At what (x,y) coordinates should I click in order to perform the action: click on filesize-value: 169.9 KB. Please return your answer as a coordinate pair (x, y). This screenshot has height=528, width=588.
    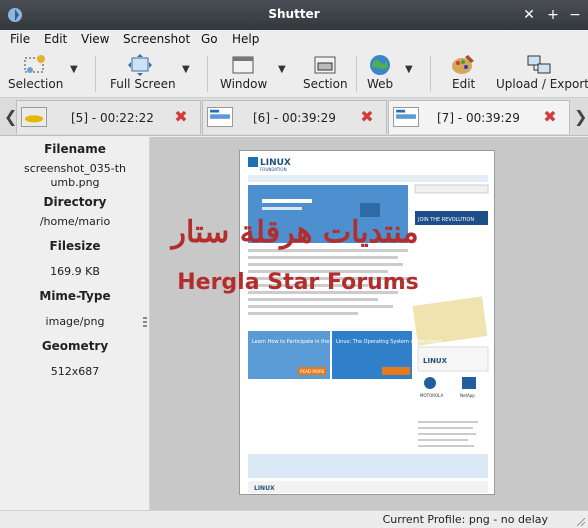
    Looking at the image, I should click on (75, 271).